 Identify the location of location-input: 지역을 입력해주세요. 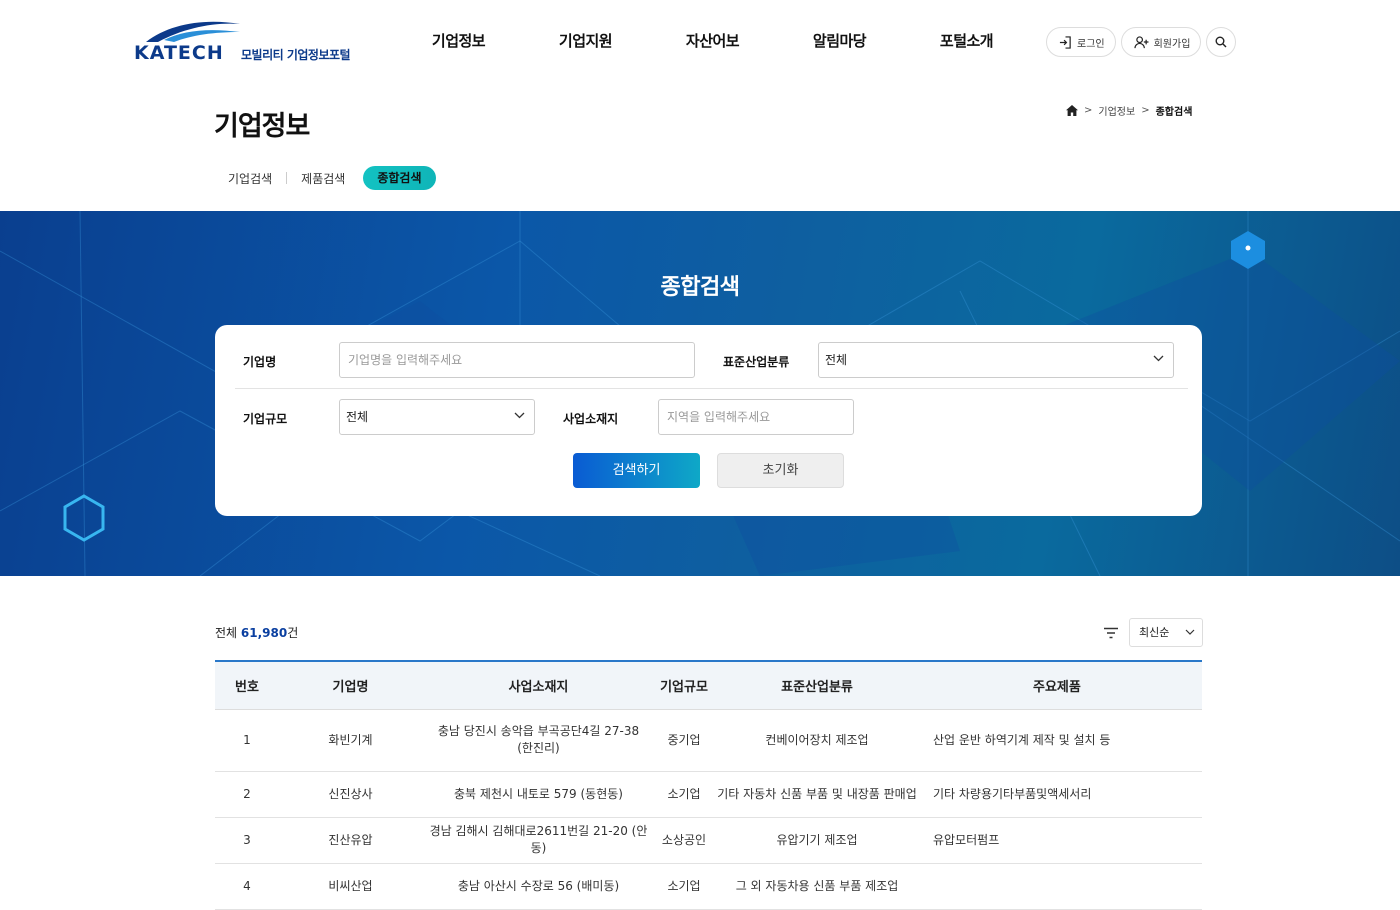
(756, 417).